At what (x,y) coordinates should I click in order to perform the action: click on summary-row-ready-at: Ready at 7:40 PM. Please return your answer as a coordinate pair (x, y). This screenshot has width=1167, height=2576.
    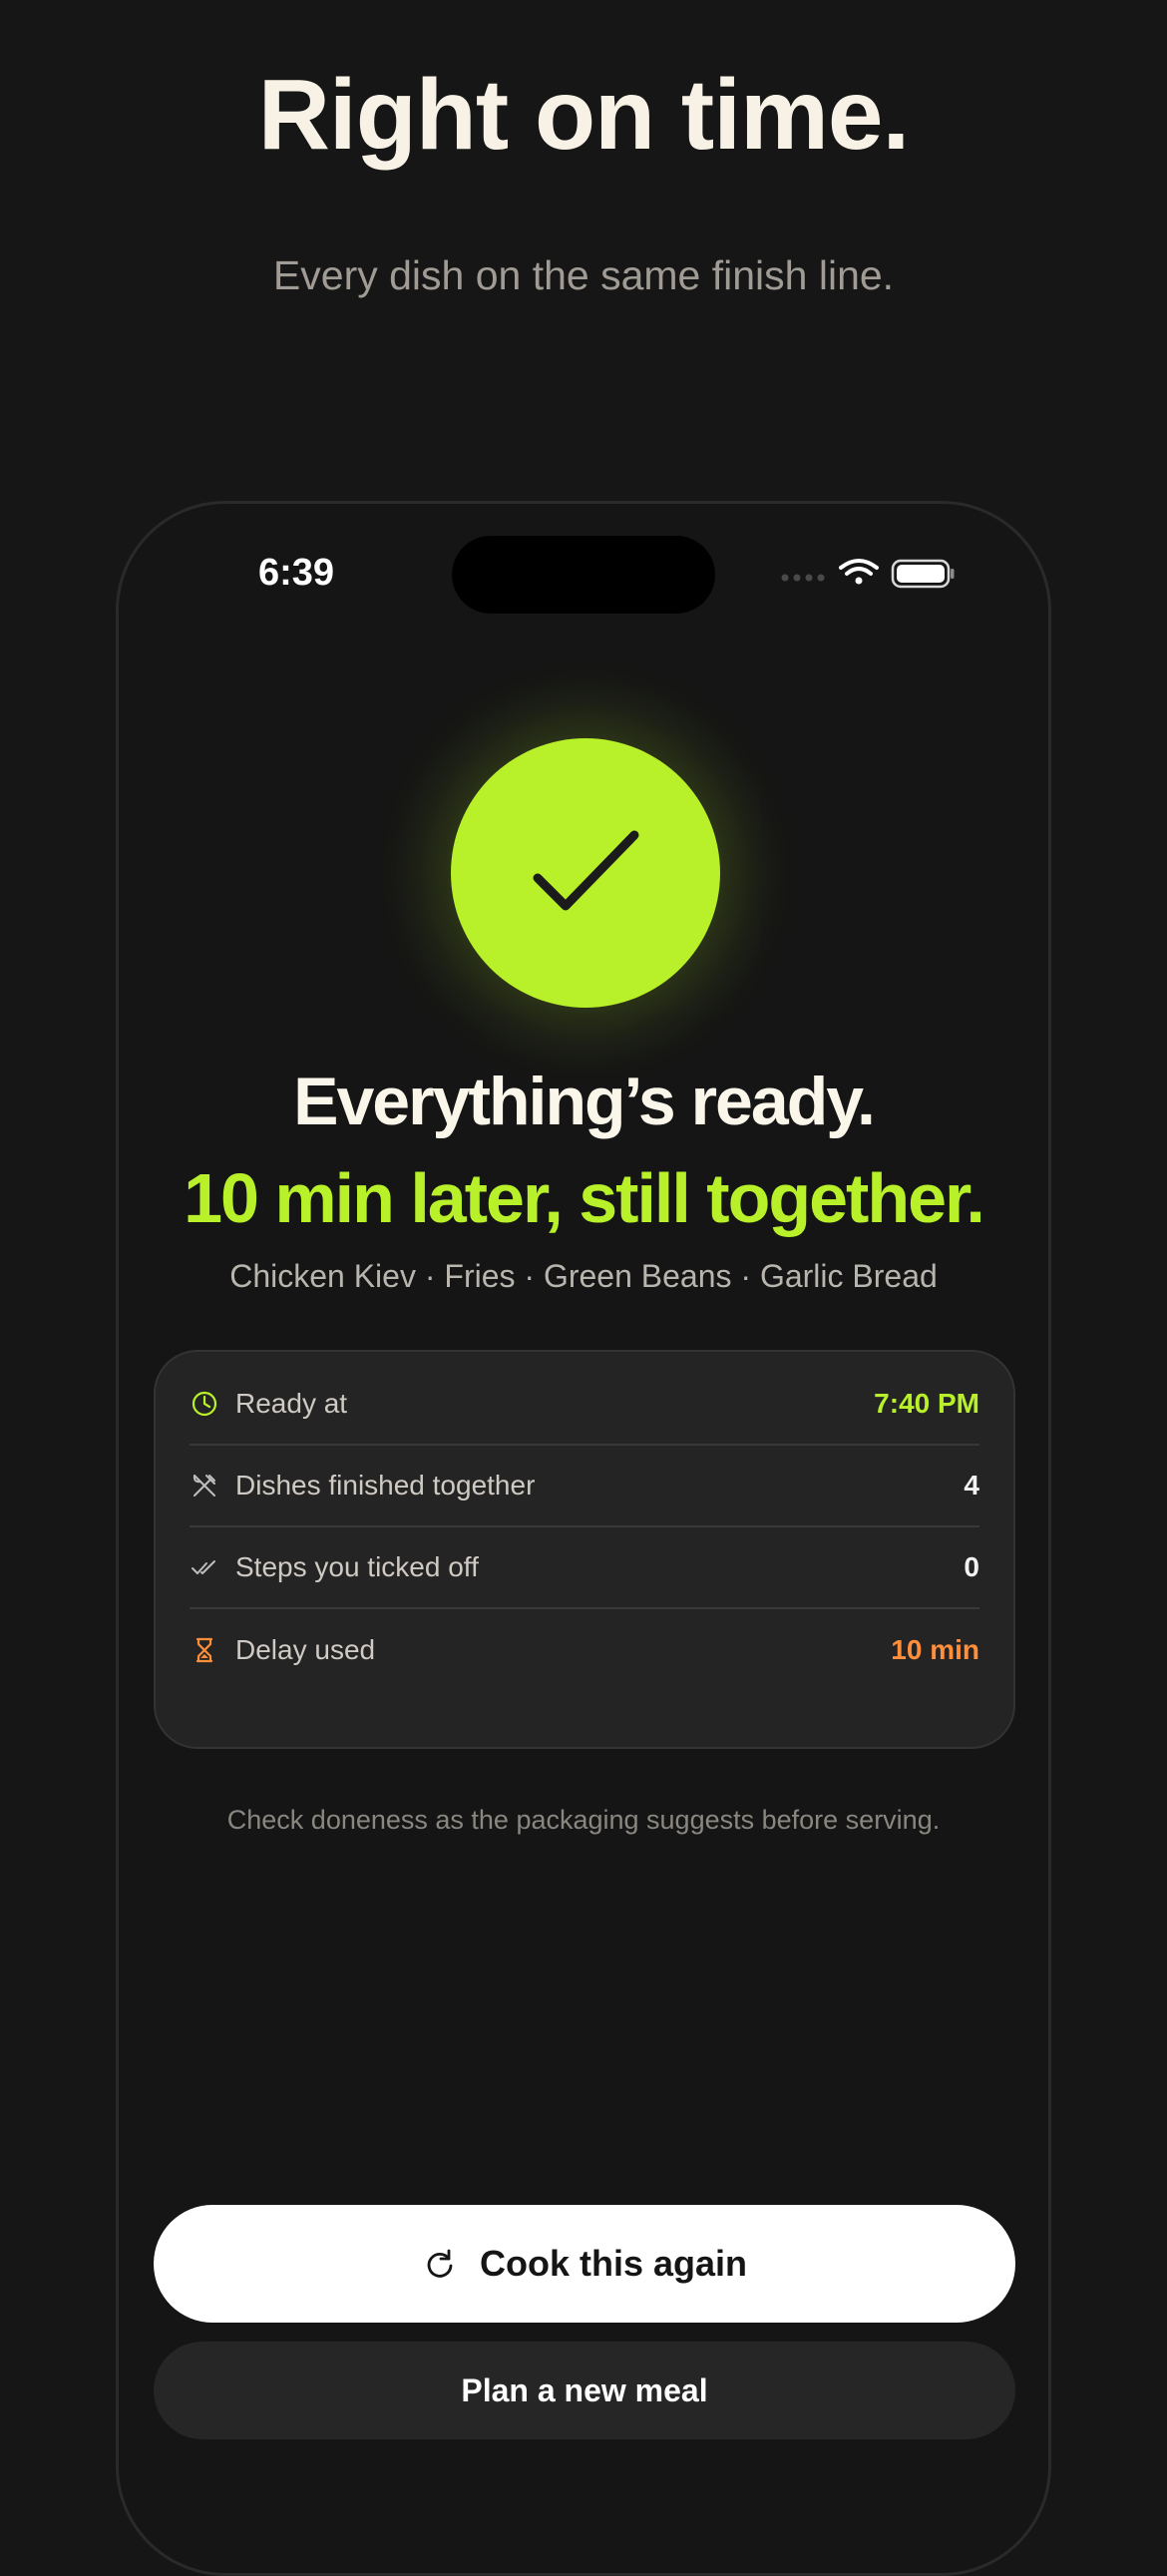
    Looking at the image, I should click on (584, 1405).